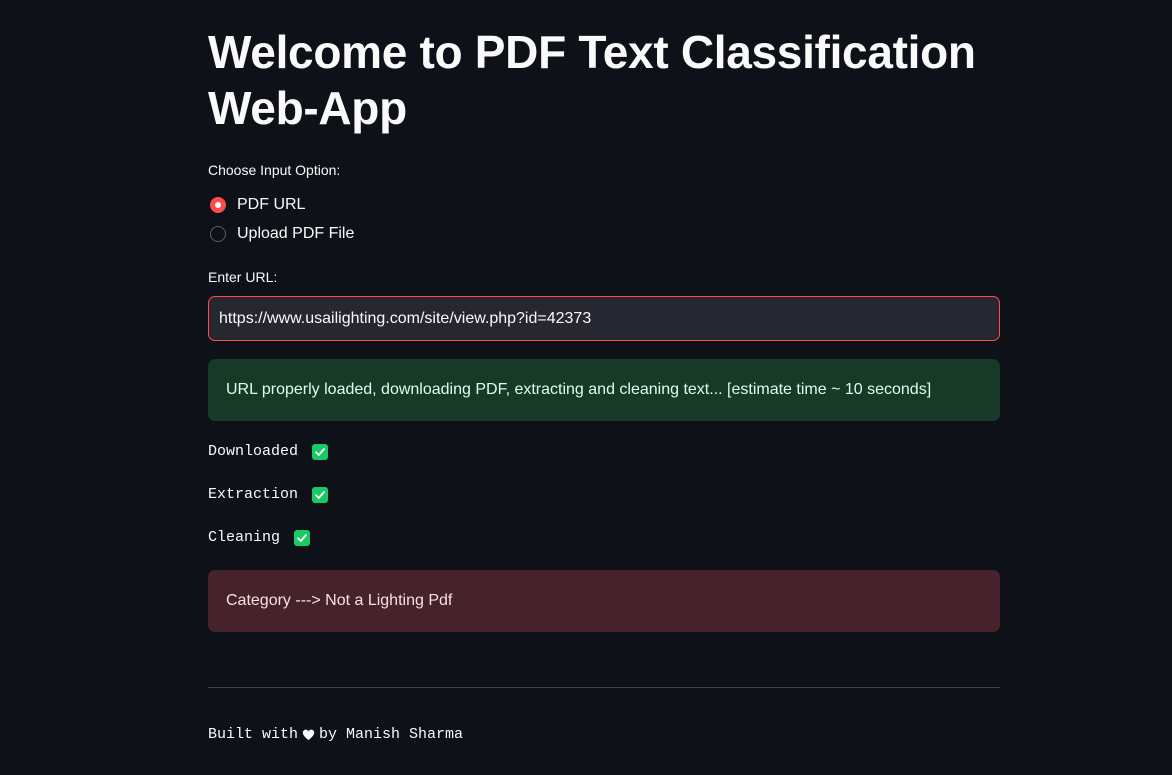 The width and height of the screenshot is (1172, 775). What do you see at coordinates (604, 687) in the screenshot?
I see `footer-divider` at bounding box center [604, 687].